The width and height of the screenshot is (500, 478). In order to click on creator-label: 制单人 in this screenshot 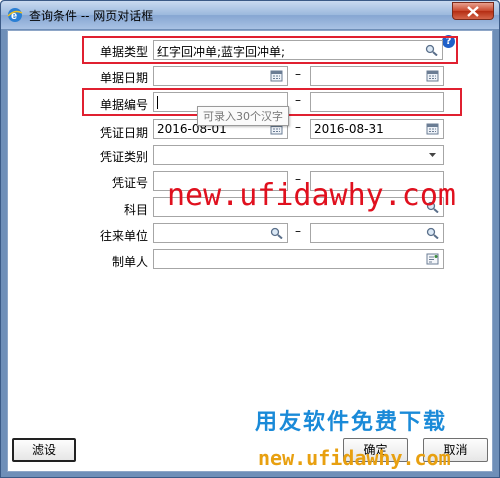, I will do `click(129, 262)`.